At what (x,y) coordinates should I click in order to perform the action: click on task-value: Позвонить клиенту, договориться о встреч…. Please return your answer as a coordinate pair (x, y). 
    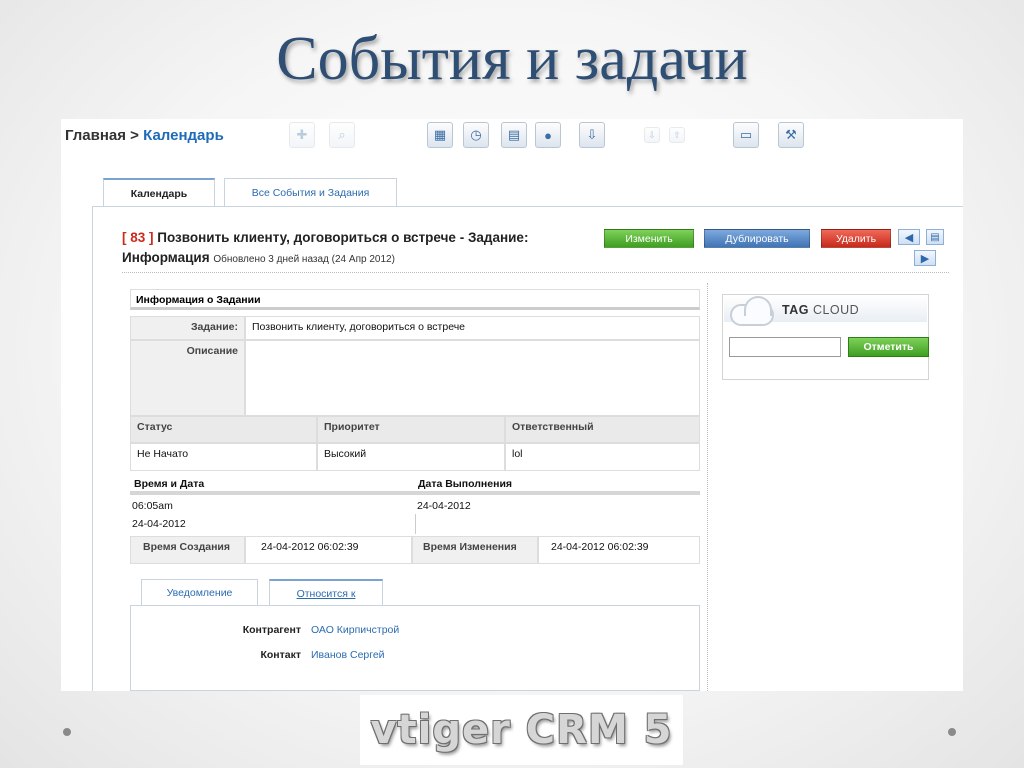
    Looking at the image, I should click on (472, 328).